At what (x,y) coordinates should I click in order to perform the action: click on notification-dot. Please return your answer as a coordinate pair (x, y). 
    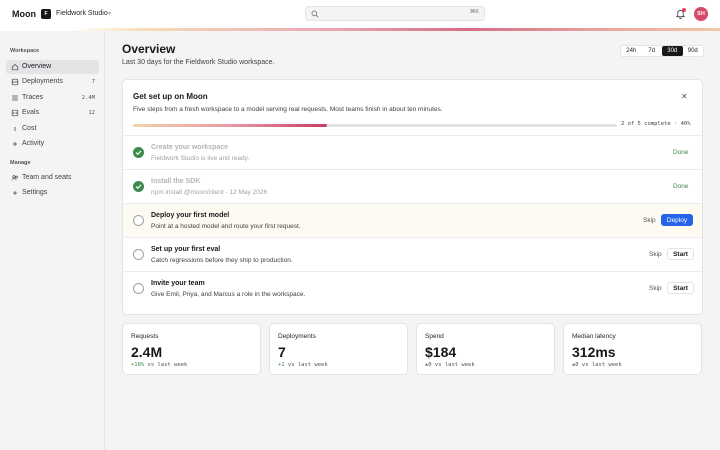
    Looking at the image, I should click on (684, 10).